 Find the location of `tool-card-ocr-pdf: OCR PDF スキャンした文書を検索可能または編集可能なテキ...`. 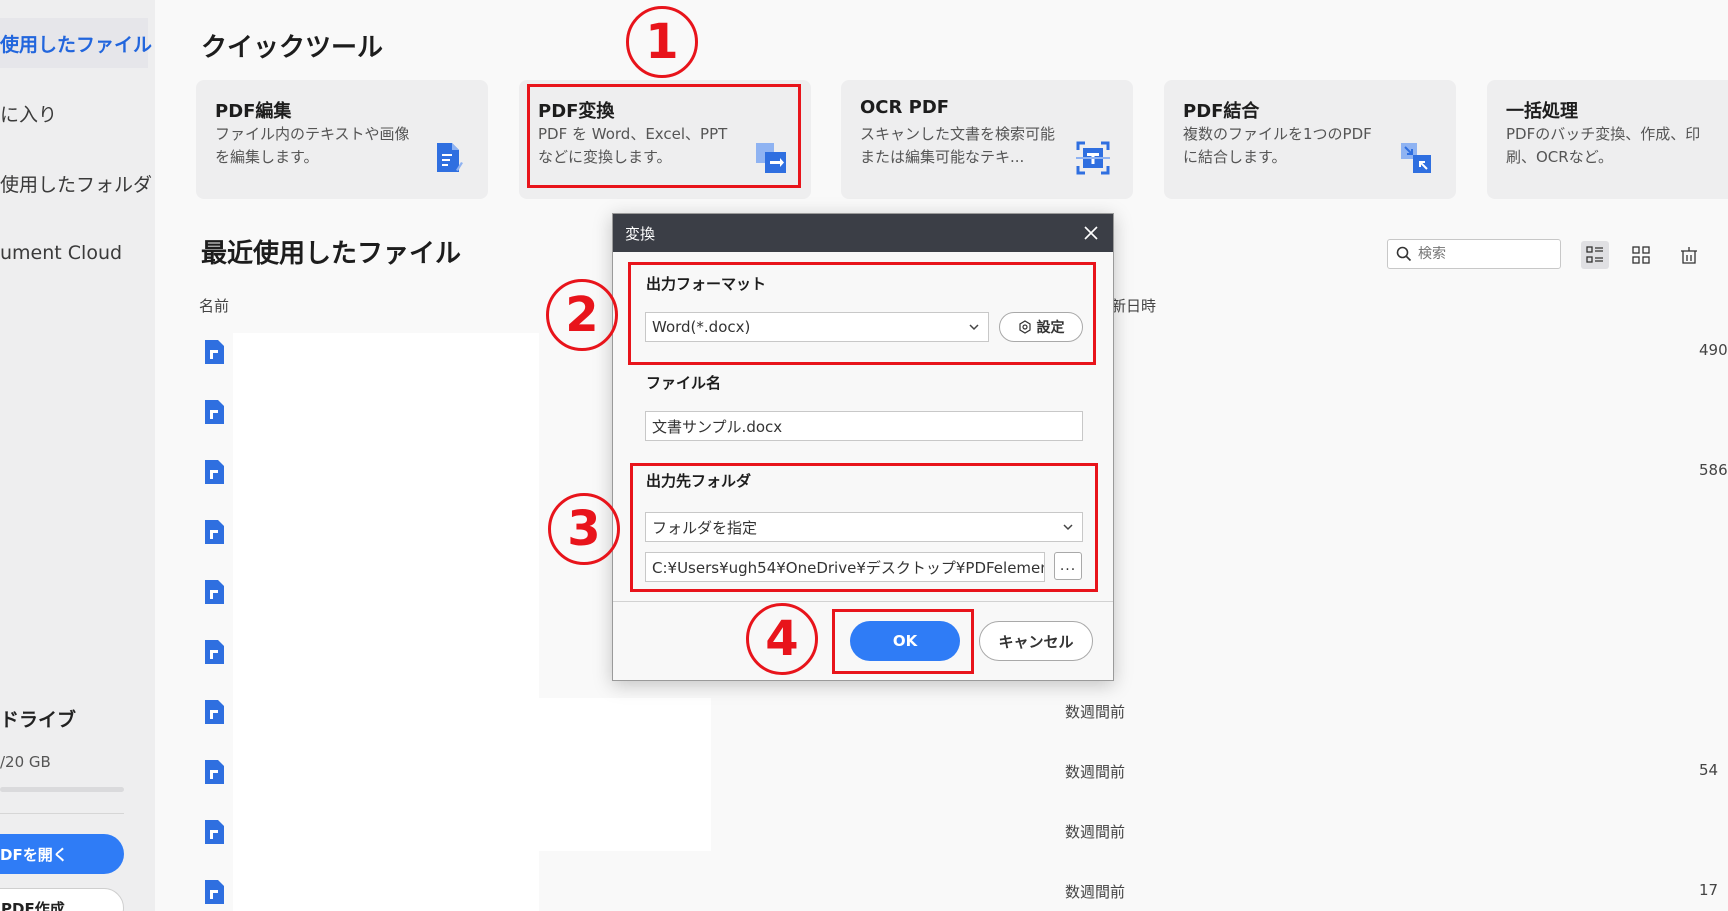

tool-card-ocr-pdf: OCR PDF スキャンした文書を検索可能または編集可能なテキ... is located at coordinates (987, 139).